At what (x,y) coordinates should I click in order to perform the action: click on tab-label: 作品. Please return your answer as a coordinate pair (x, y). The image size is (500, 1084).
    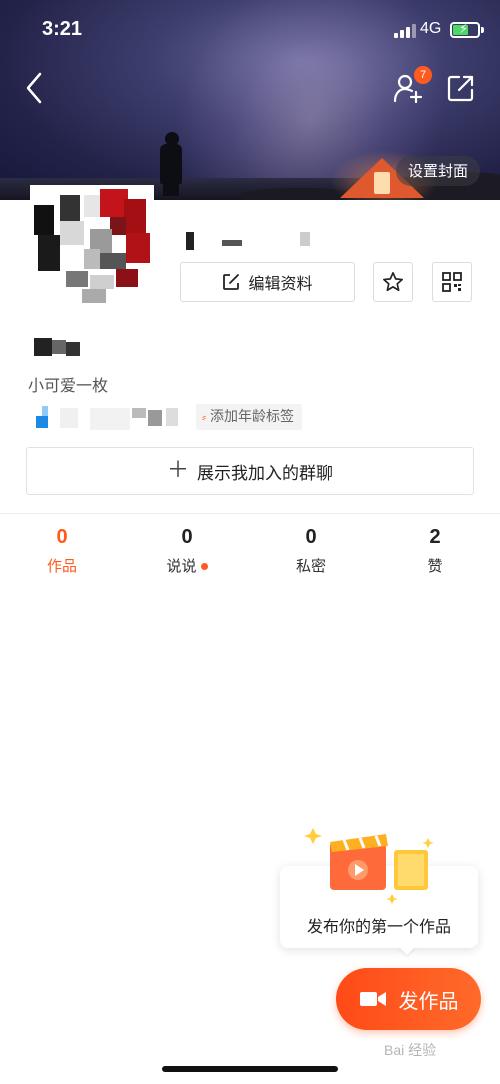
    Looking at the image, I should click on (61, 566).